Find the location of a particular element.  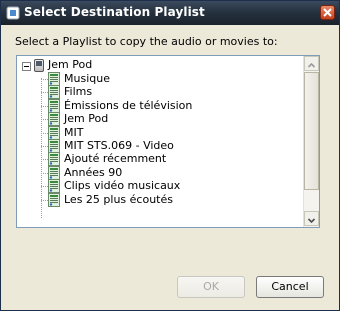

app-icon is located at coordinates (13, 13).